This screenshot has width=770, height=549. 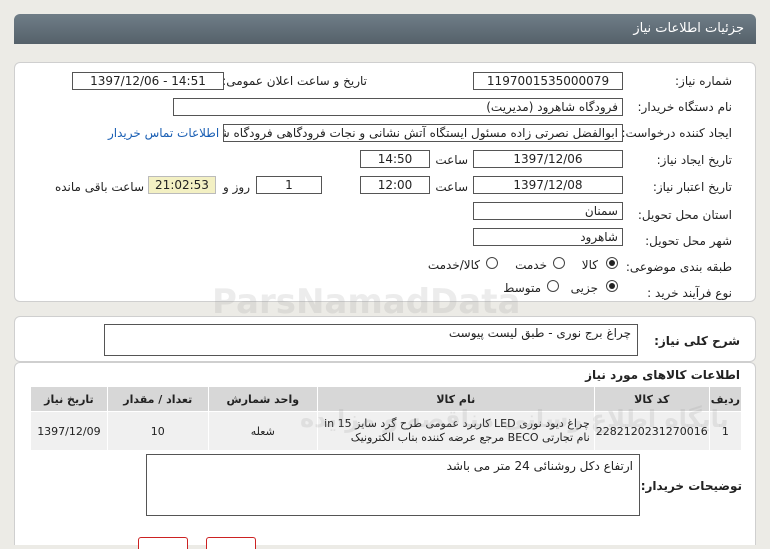 I want to click on days-field: 1, so click(x=289, y=185).